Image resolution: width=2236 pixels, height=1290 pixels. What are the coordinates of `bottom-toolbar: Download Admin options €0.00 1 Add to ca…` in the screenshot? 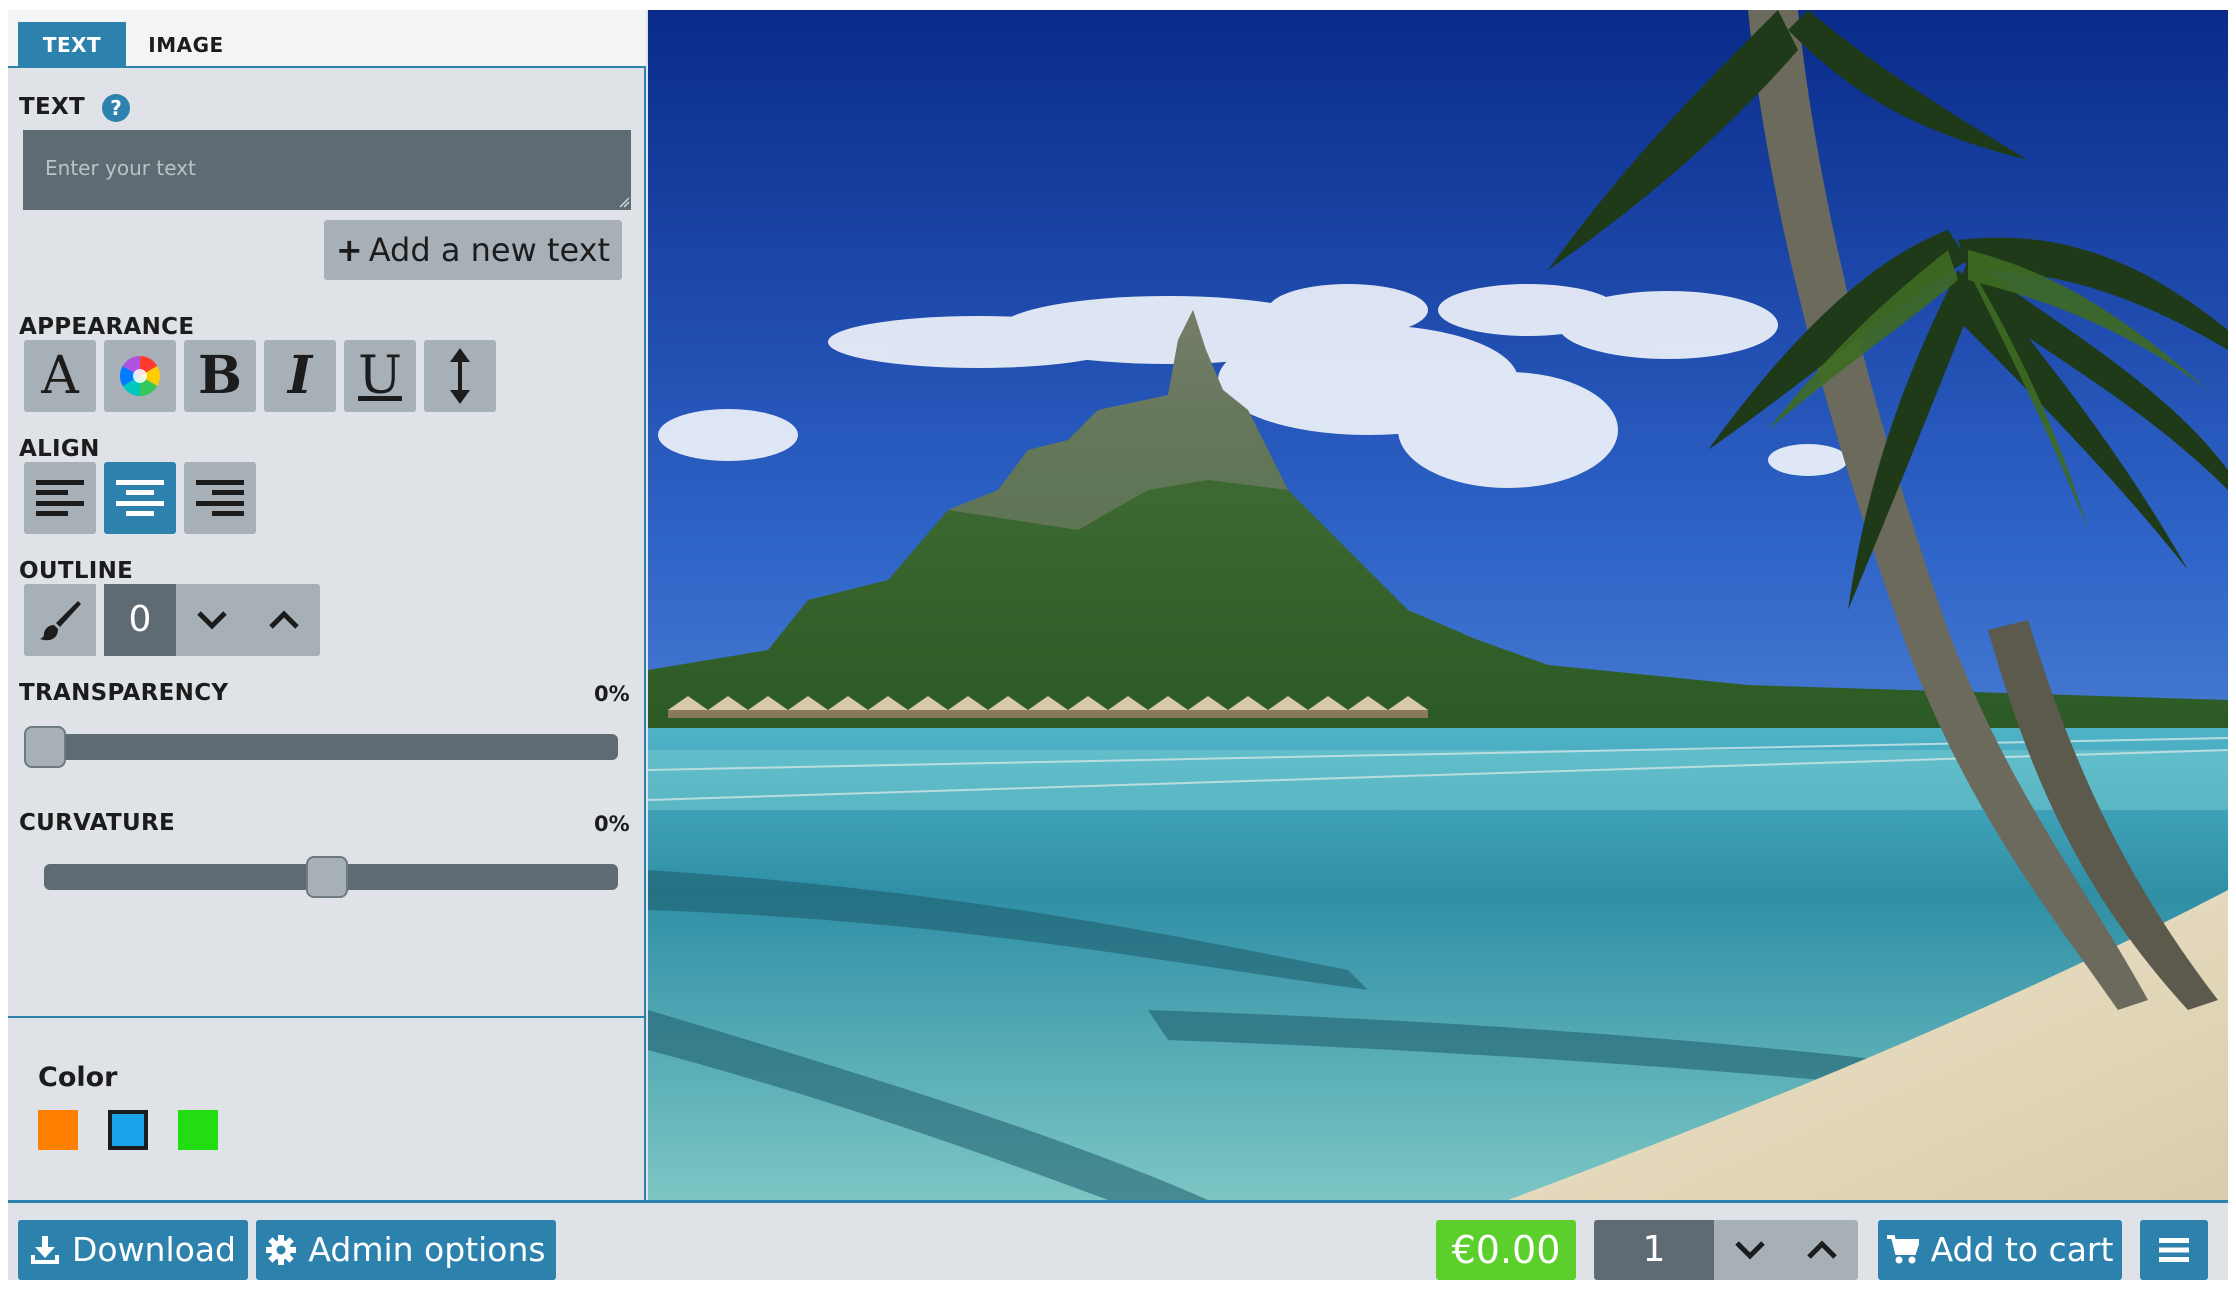 It's located at (1118, 1240).